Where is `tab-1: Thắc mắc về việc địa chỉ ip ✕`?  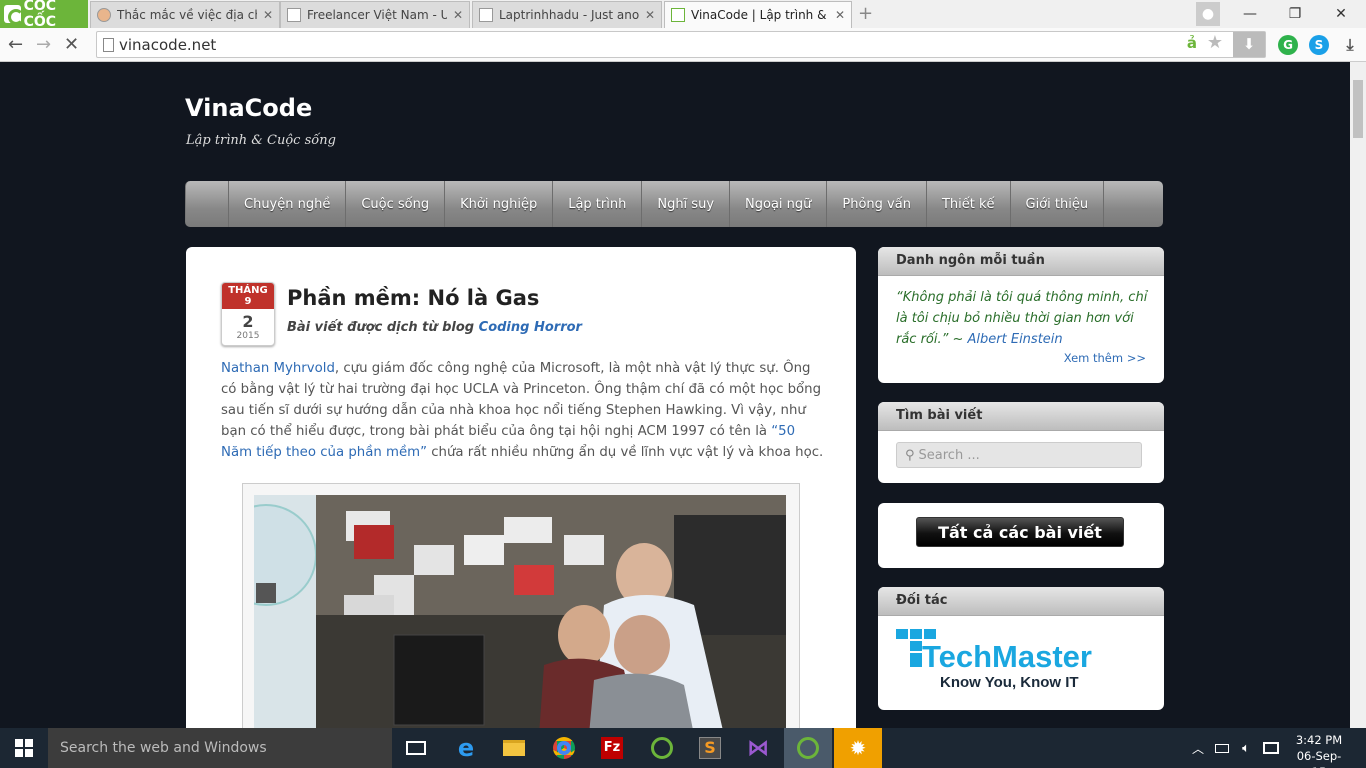 tab-1: Thắc mắc về việc địa chỉ ip ✕ is located at coordinates (185, 14).